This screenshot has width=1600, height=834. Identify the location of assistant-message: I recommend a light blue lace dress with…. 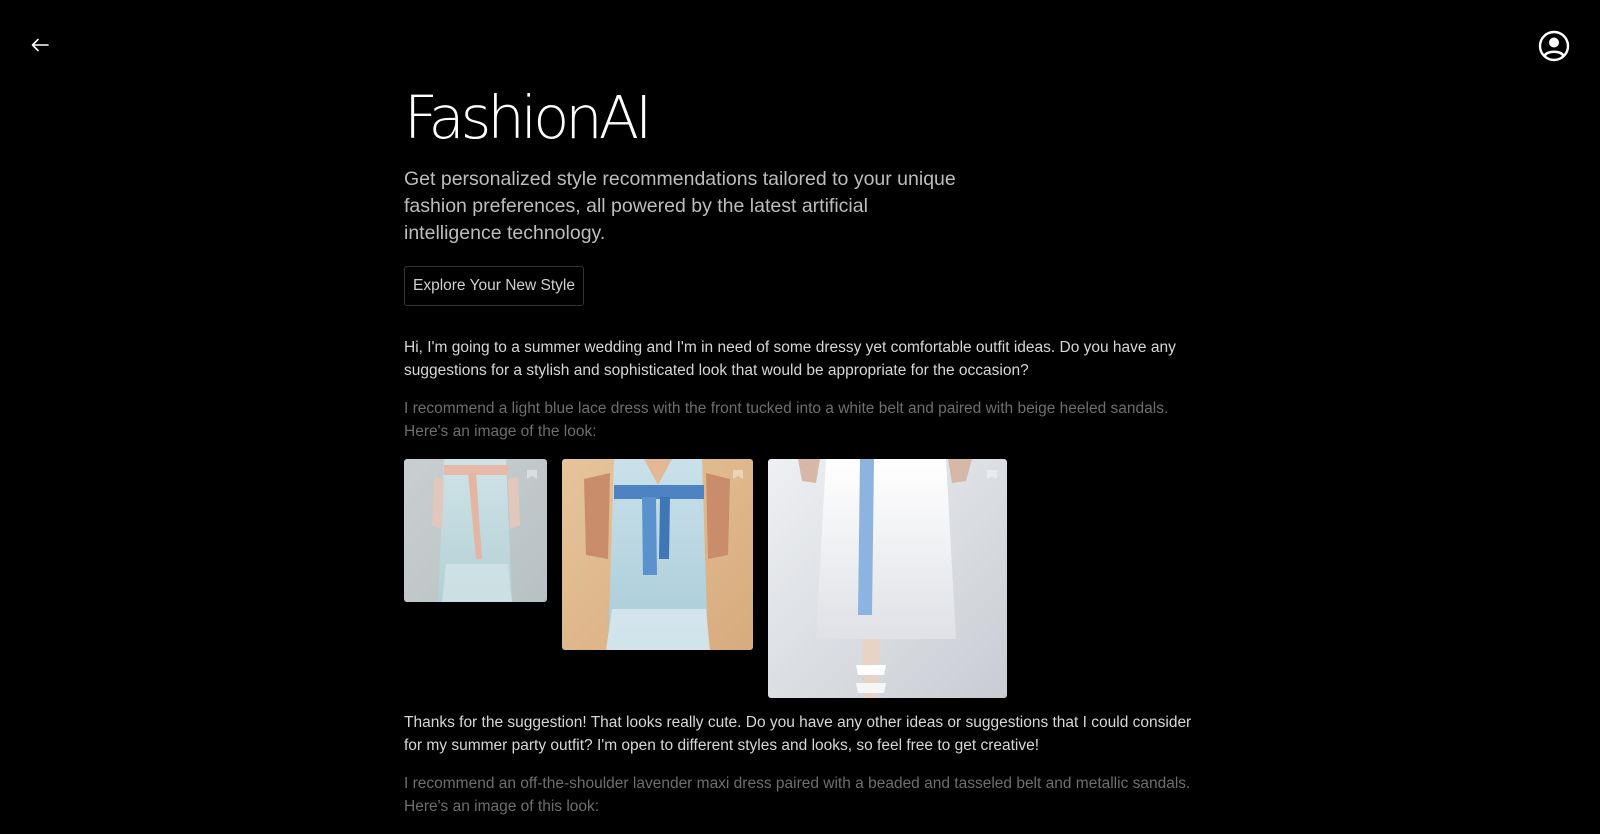
(786, 420).